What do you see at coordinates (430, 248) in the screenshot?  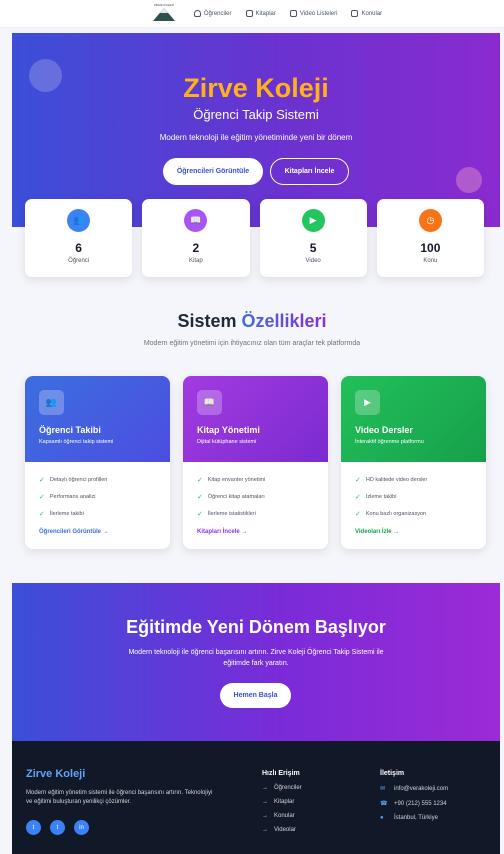 I see `stat-value: 100` at bounding box center [430, 248].